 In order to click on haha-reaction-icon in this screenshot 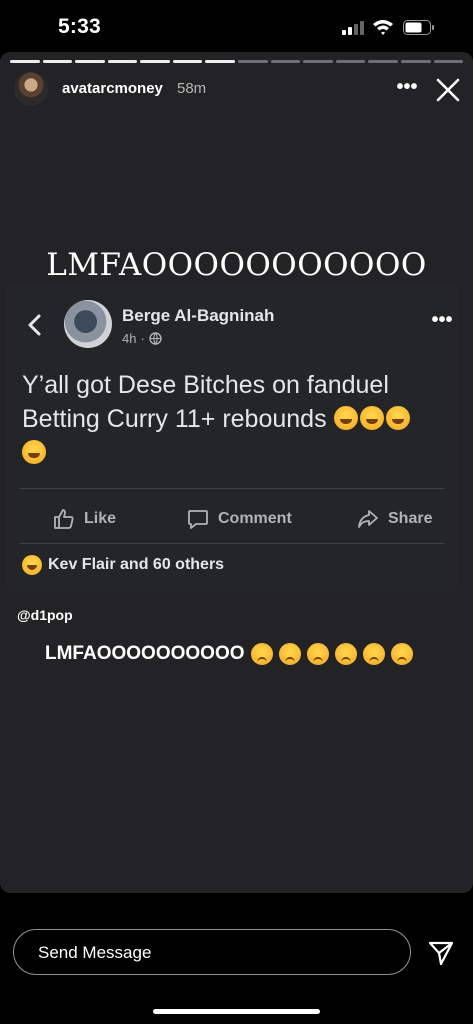, I will do `click(32, 565)`.